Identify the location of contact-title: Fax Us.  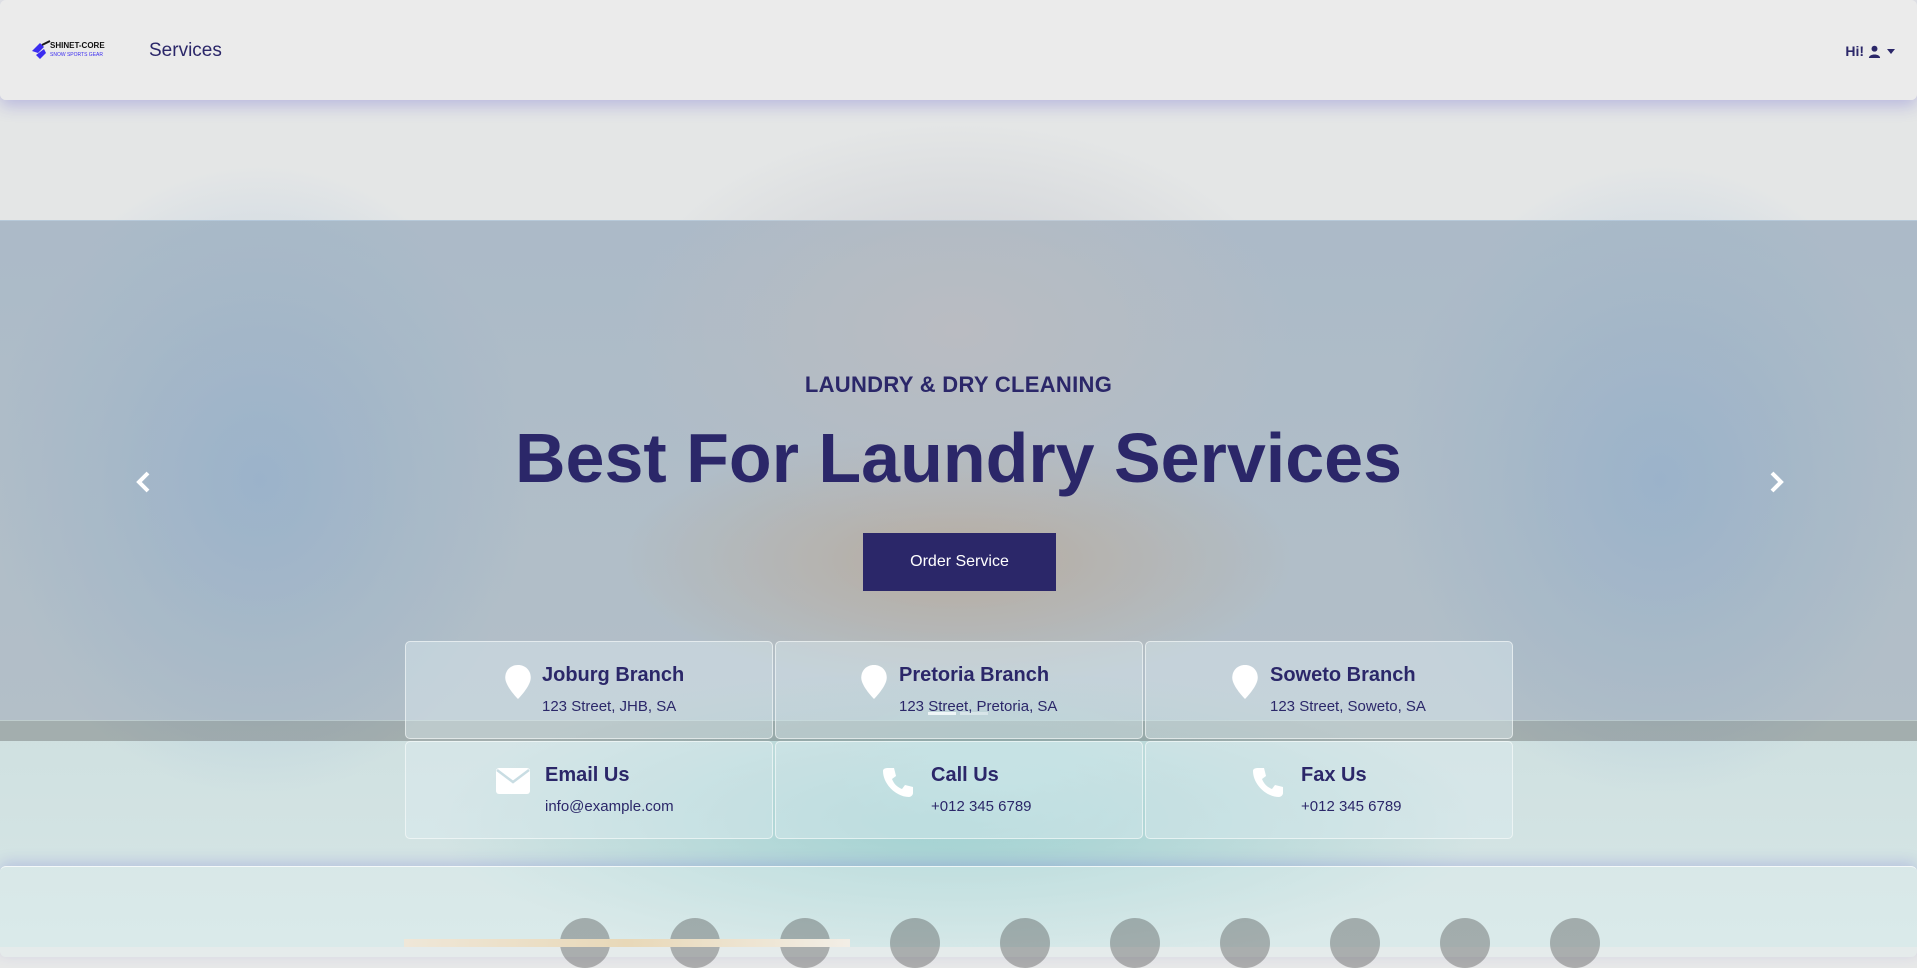
(1334, 775).